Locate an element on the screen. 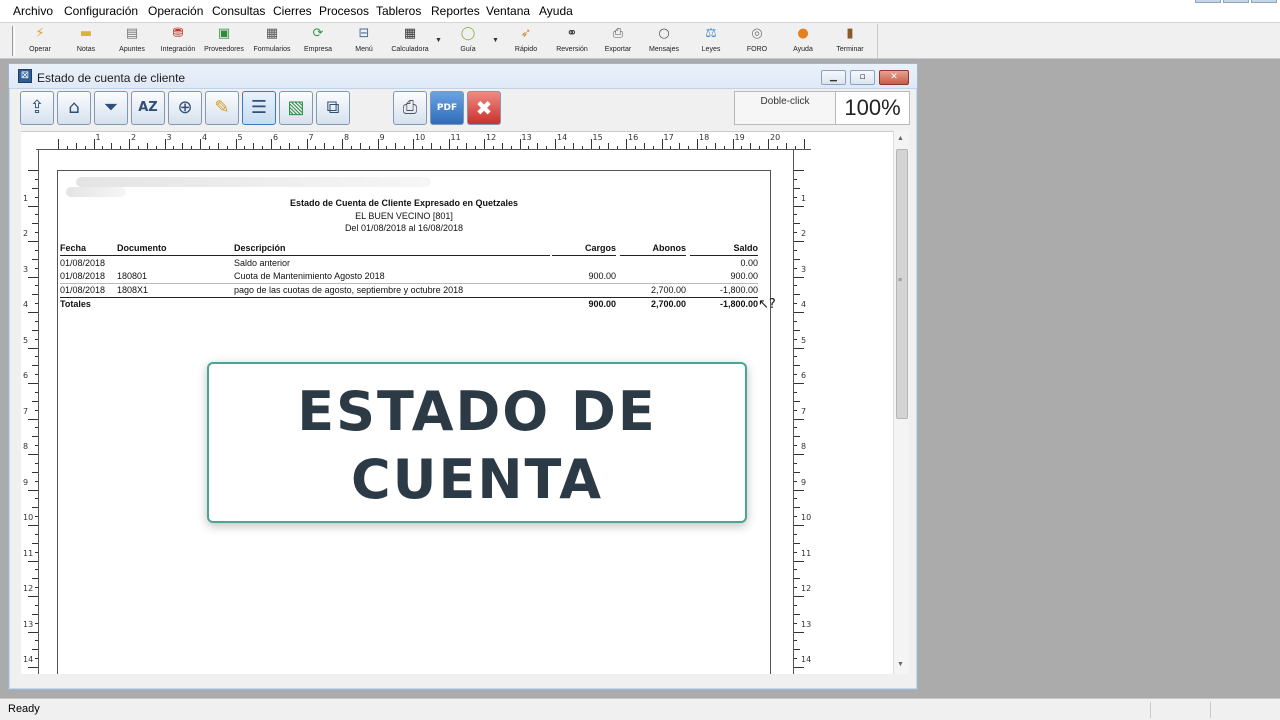 The width and height of the screenshot is (1280, 720). open-file-button: ⇪ is located at coordinates (37, 108).